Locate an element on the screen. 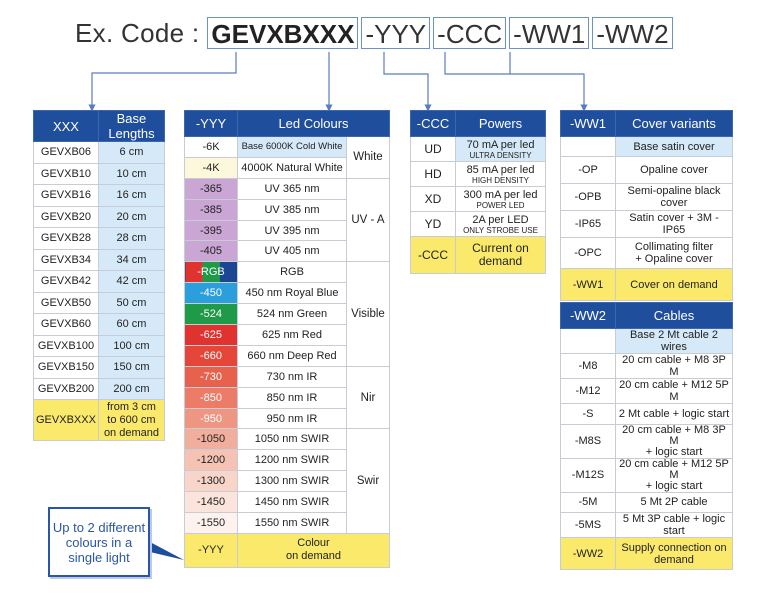 This screenshot has height=607, width=768. cover-code: -OPC is located at coordinates (588, 253).